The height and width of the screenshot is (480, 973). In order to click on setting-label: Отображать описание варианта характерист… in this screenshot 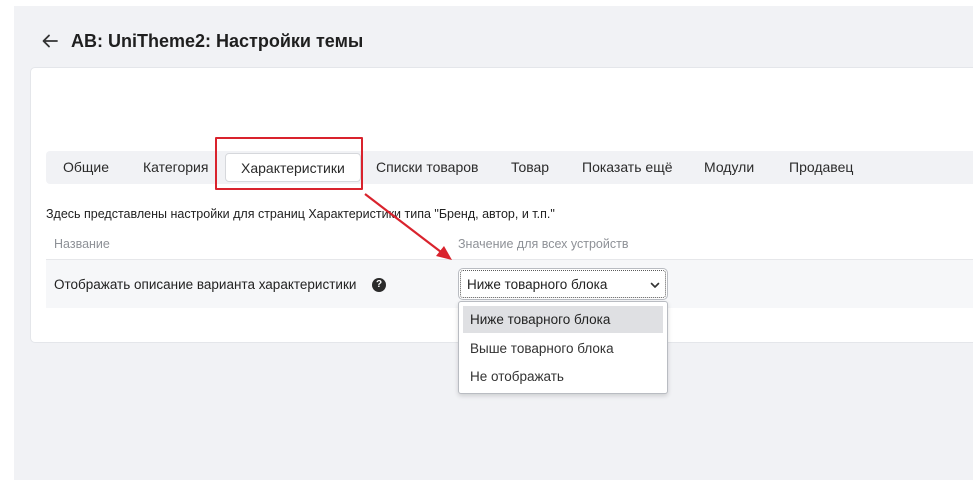, I will do `click(205, 284)`.